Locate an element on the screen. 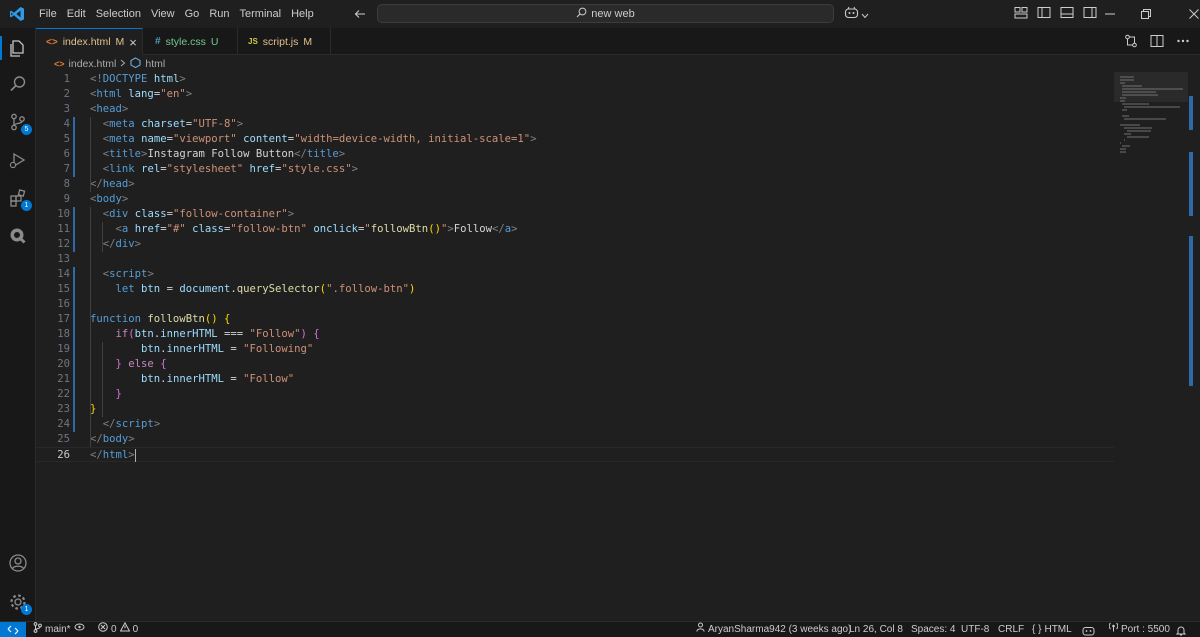 The height and width of the screenshot is (637, 1200). accounts-icon is located at coordinates (18, 563).